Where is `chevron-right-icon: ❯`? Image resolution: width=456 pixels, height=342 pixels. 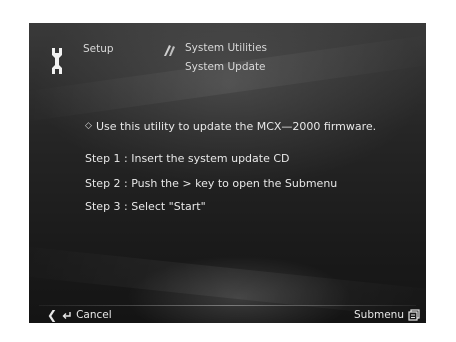
chevron-right-icon: ❯ is located at coordinates (425, 315).